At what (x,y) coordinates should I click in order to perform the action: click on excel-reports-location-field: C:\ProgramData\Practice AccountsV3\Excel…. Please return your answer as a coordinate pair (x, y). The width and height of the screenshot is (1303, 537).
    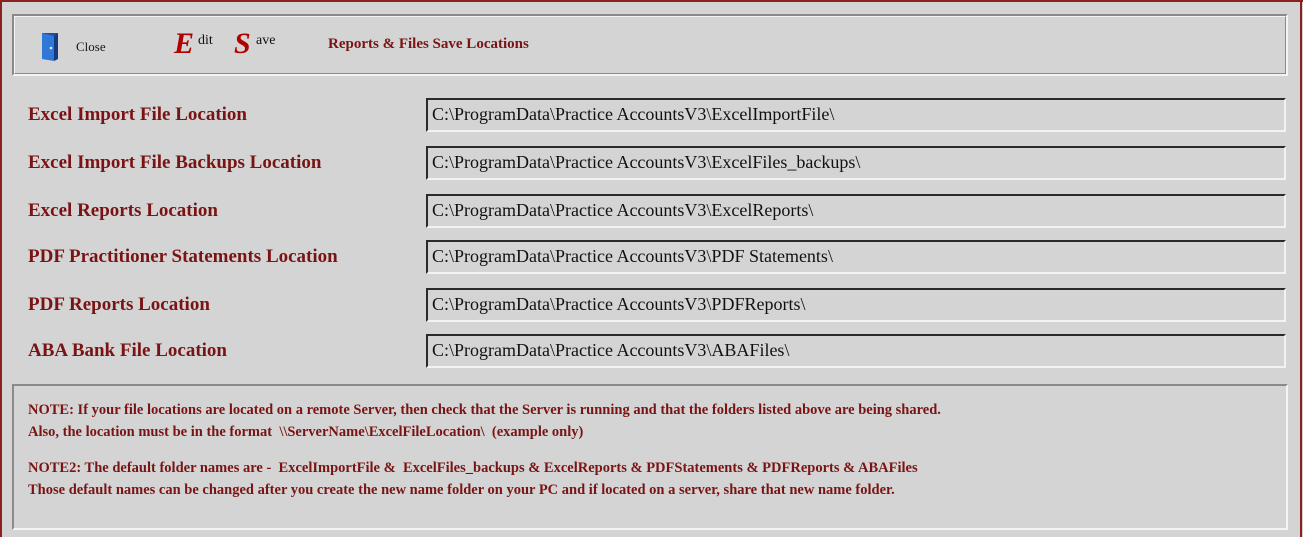
    Looking at the image, I should click on (856, 211).